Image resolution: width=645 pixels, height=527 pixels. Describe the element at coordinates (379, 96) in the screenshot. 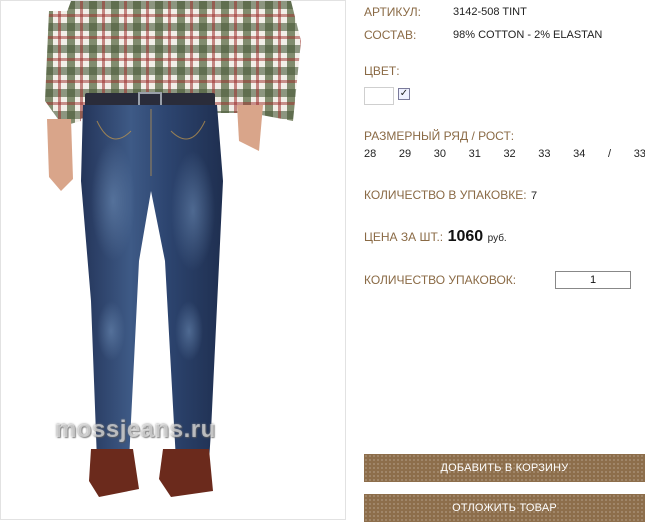

I see `color-swatch` at that location.